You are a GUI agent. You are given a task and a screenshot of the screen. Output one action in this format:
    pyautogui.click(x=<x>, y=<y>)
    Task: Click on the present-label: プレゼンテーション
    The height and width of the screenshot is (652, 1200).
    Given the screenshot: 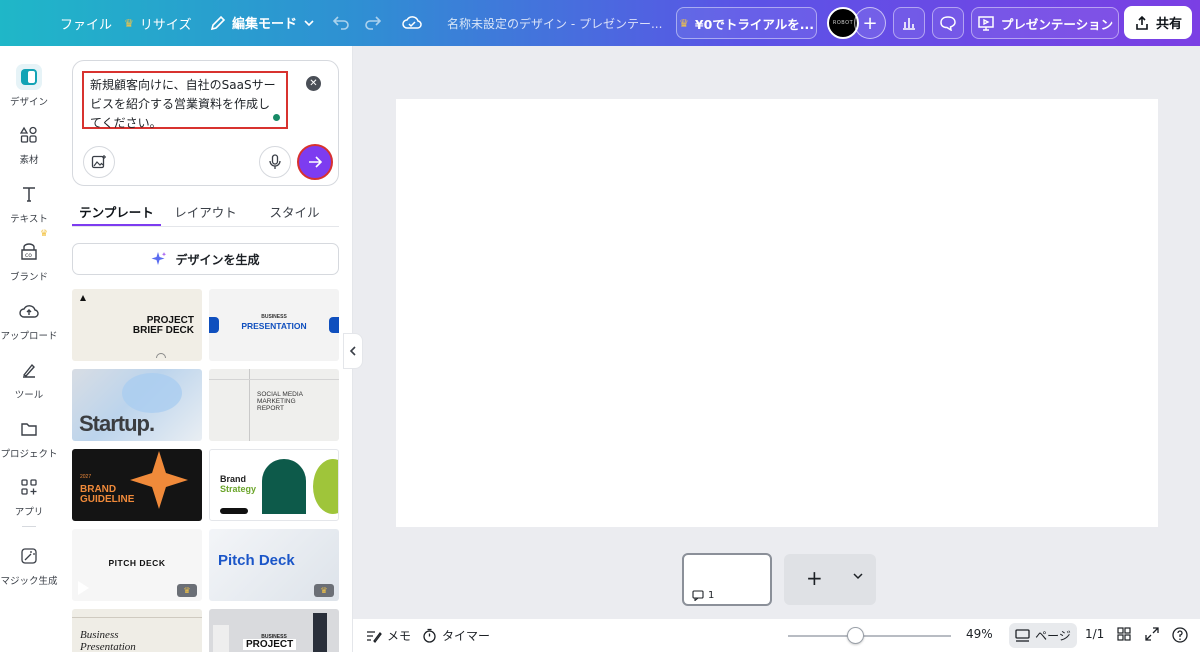 What is the action you would take?
    pyautogui.click(x=1057, y=24)
    